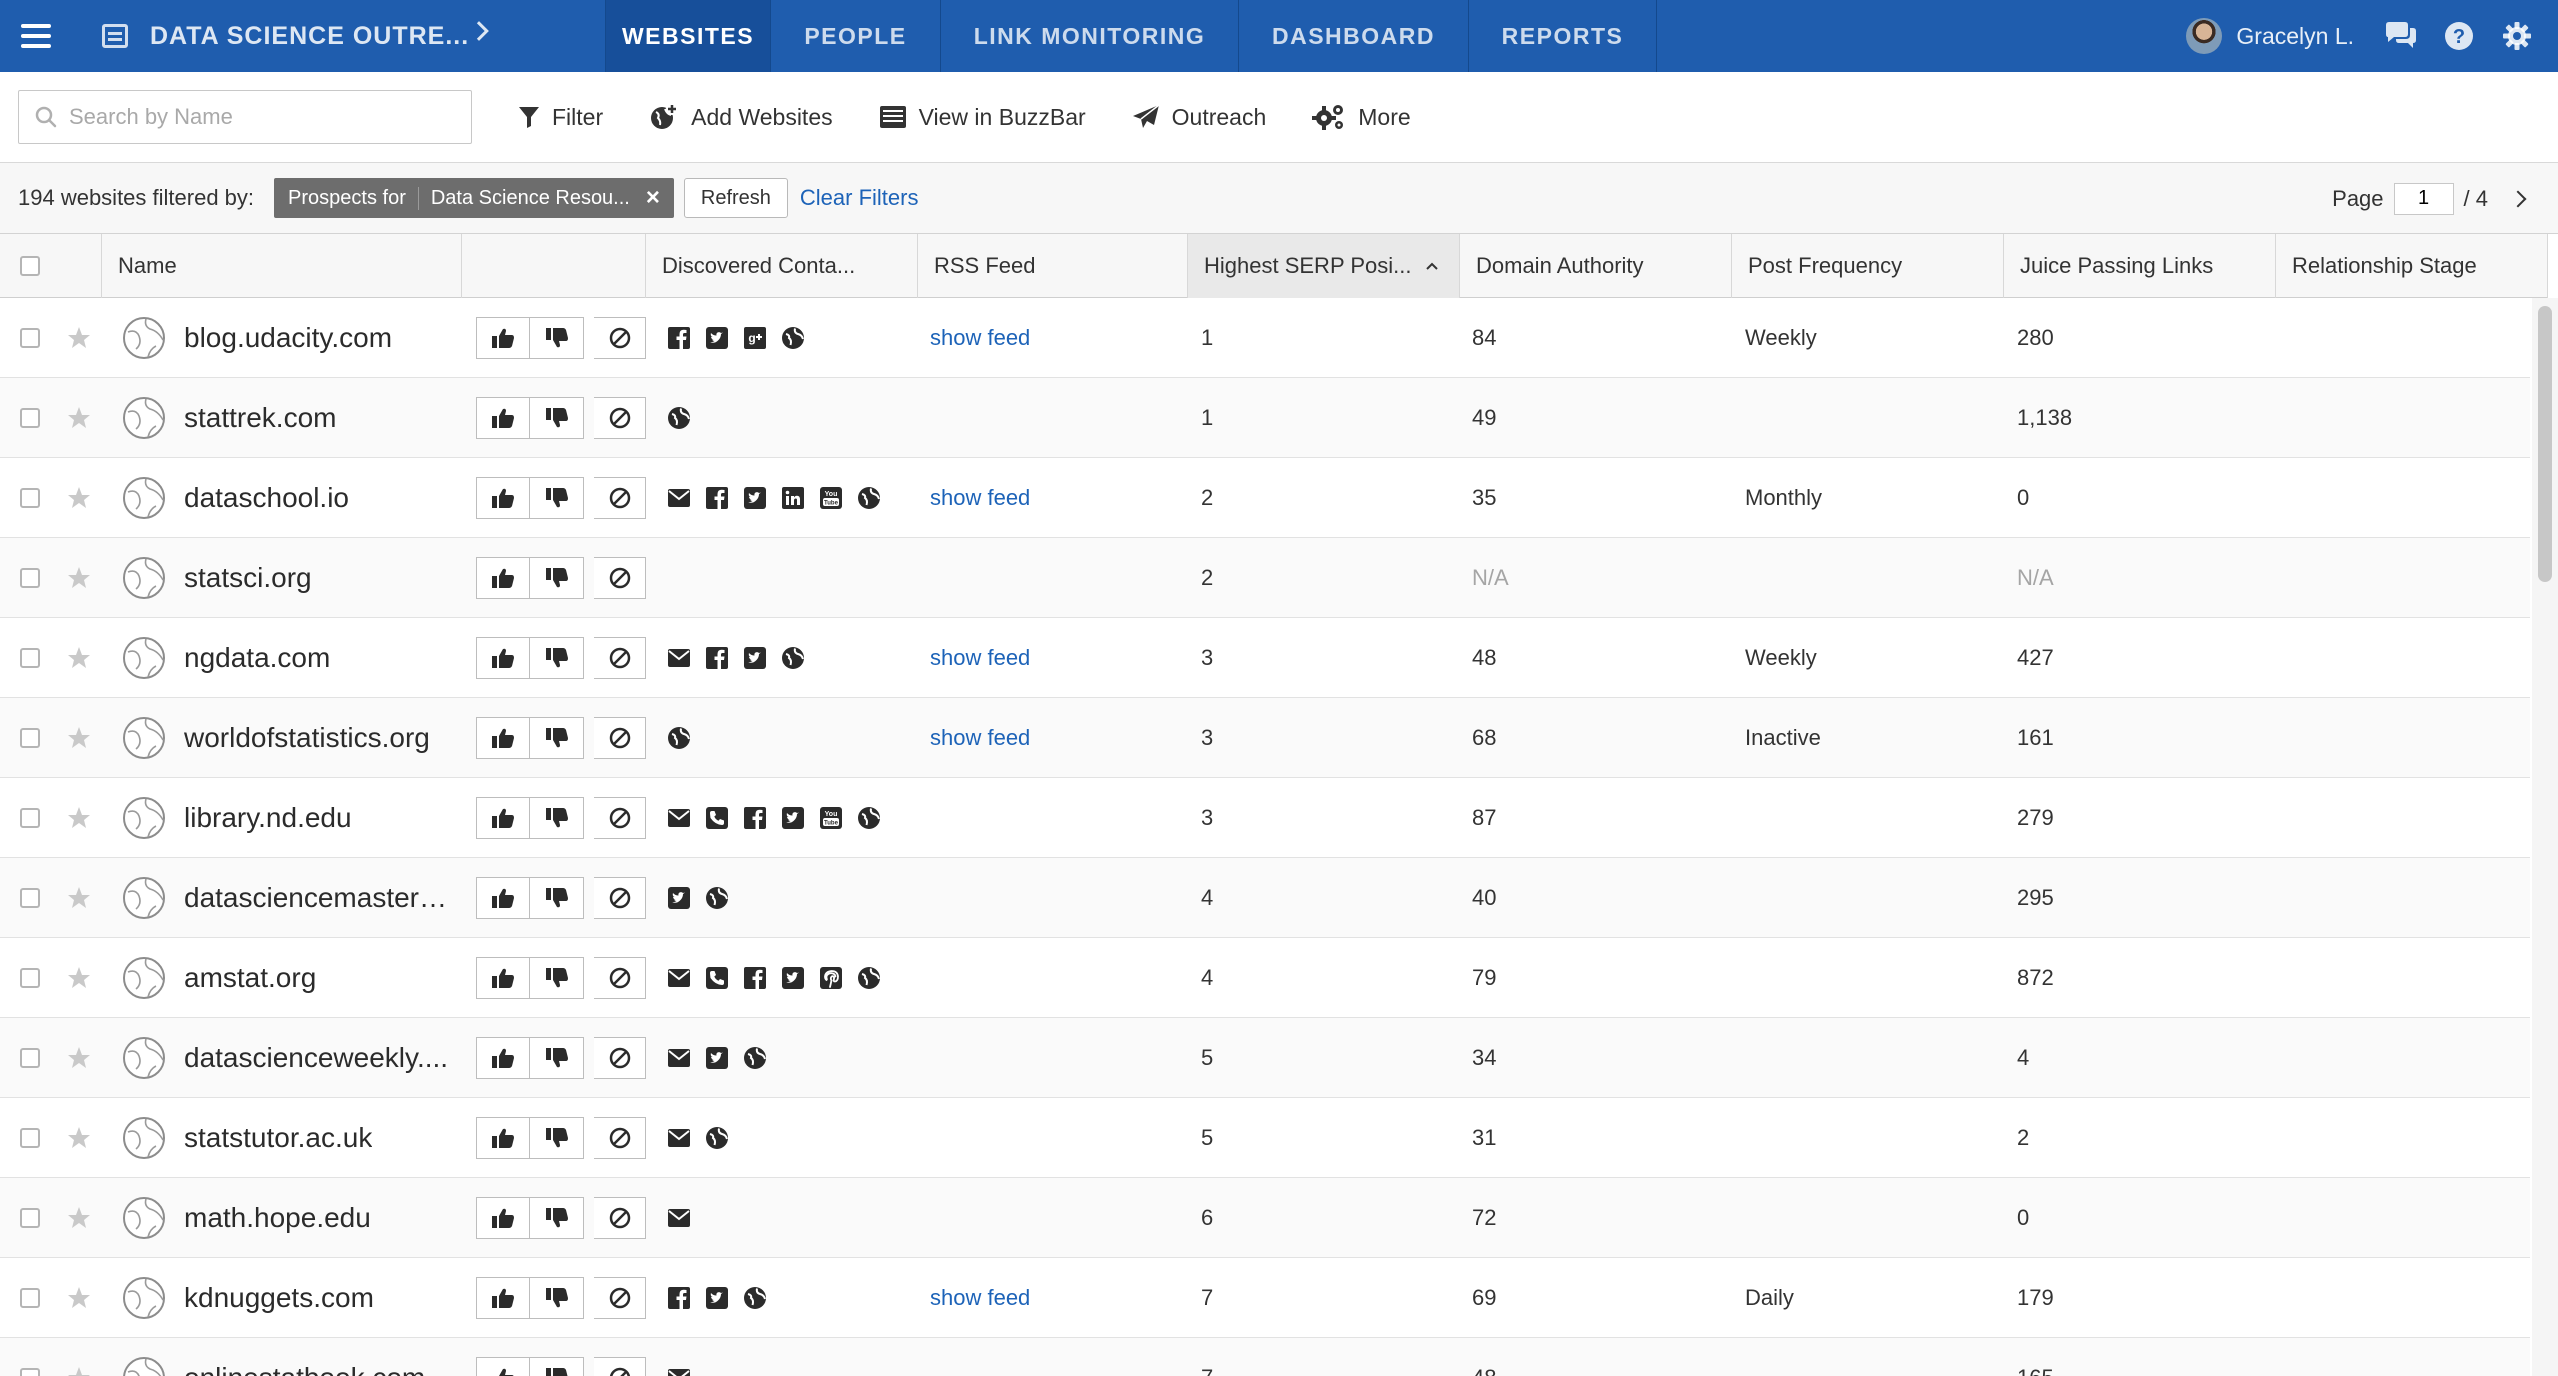 The width and height of the screenshot is (2558, 1376). What do you see at coordinates (2412, 266) in the screenshot?
I see `column-header-relationship-stage: Relationship Stage` at bounding box center [2412, 266].